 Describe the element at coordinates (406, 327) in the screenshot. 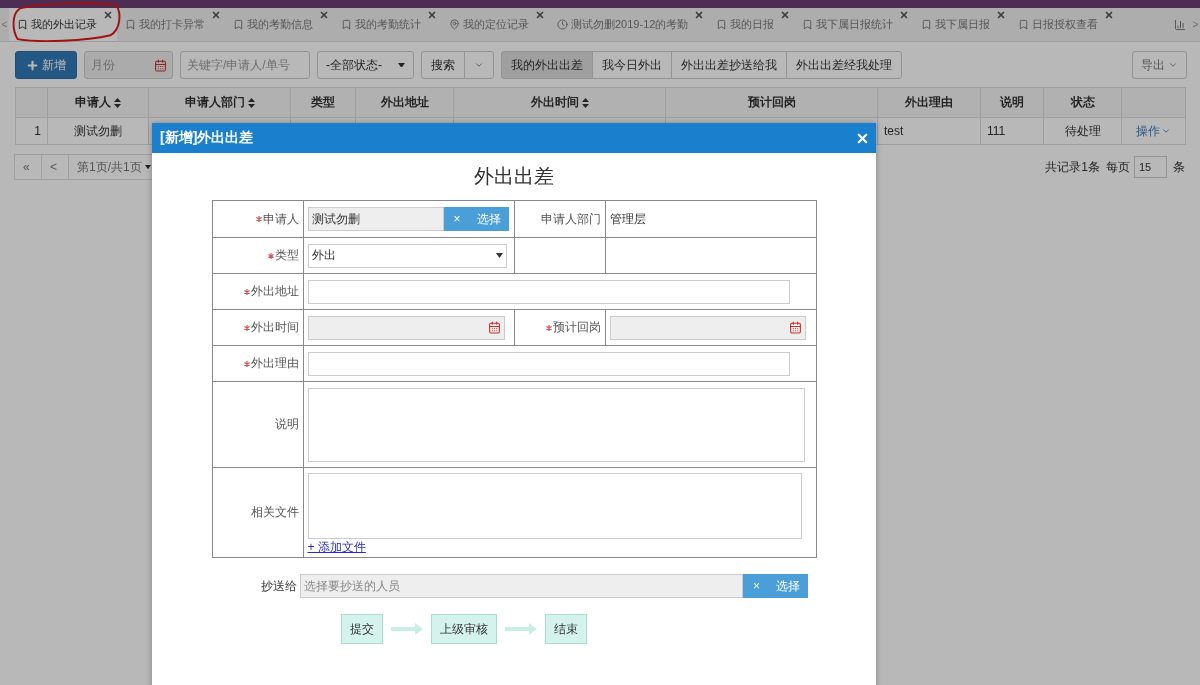

I see `out-time-field` at that location.